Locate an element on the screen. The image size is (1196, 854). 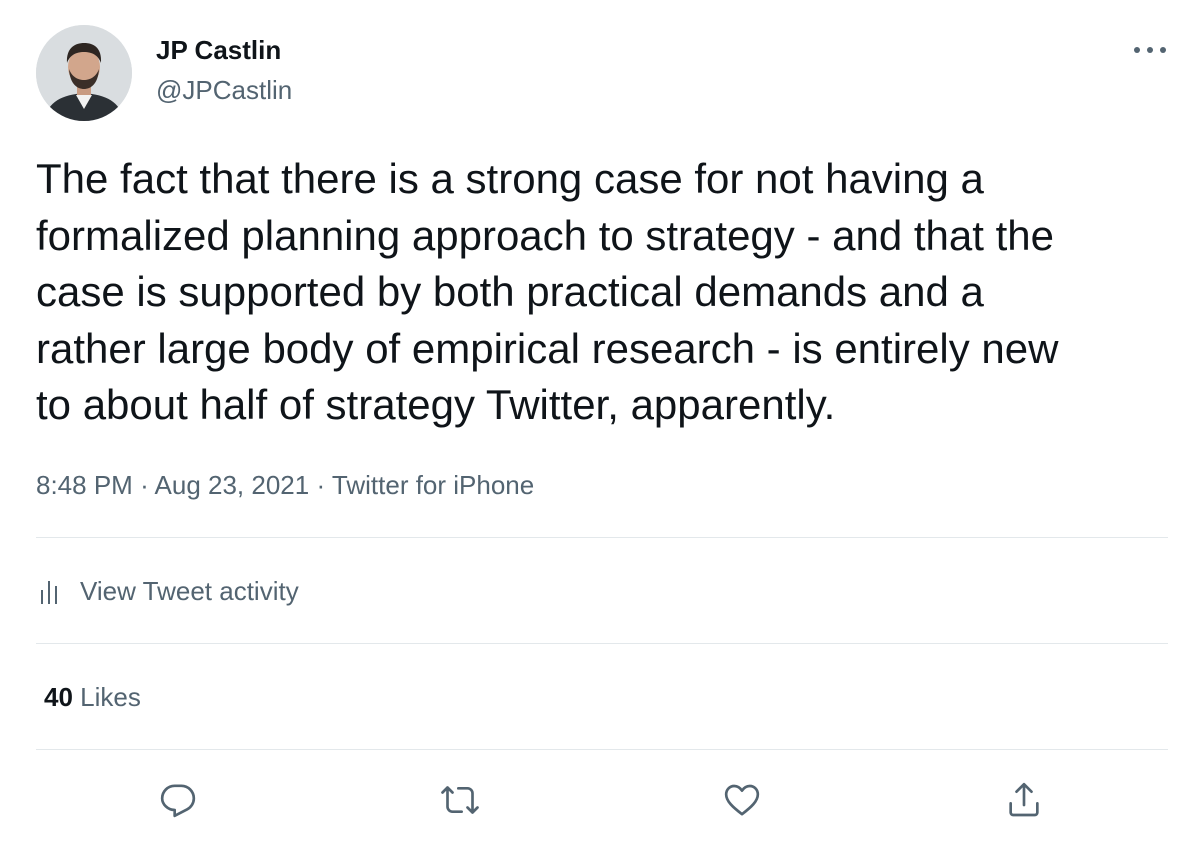
more-options-button is located at coordinates (1150, 50).